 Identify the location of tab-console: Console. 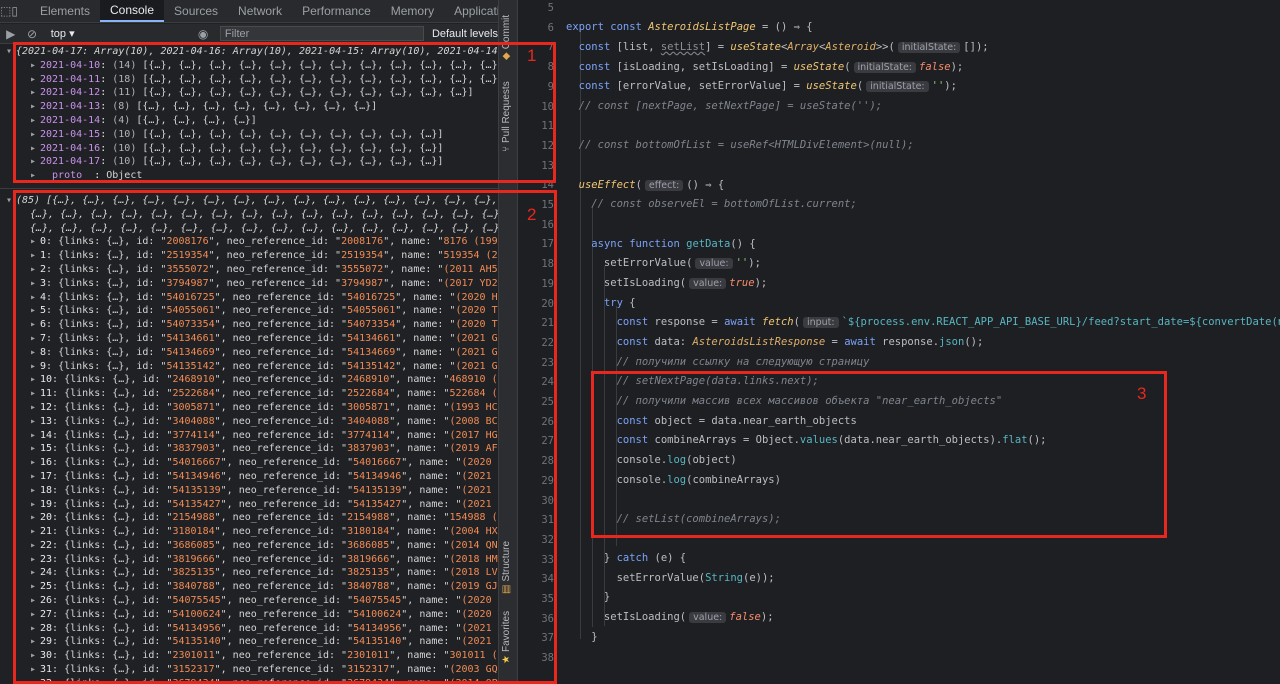
(132, 11).